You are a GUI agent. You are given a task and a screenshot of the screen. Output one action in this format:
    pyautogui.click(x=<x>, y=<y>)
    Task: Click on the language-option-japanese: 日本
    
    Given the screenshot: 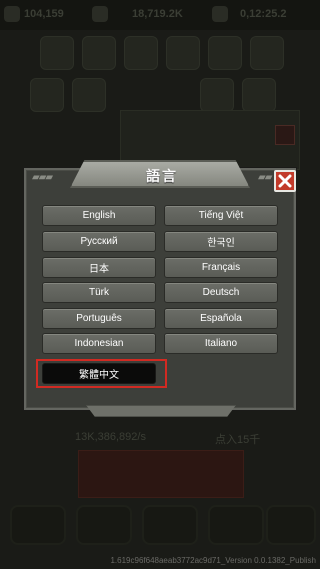 What is the action you would take?
    pyautogui.click(x=99, y=267)
    